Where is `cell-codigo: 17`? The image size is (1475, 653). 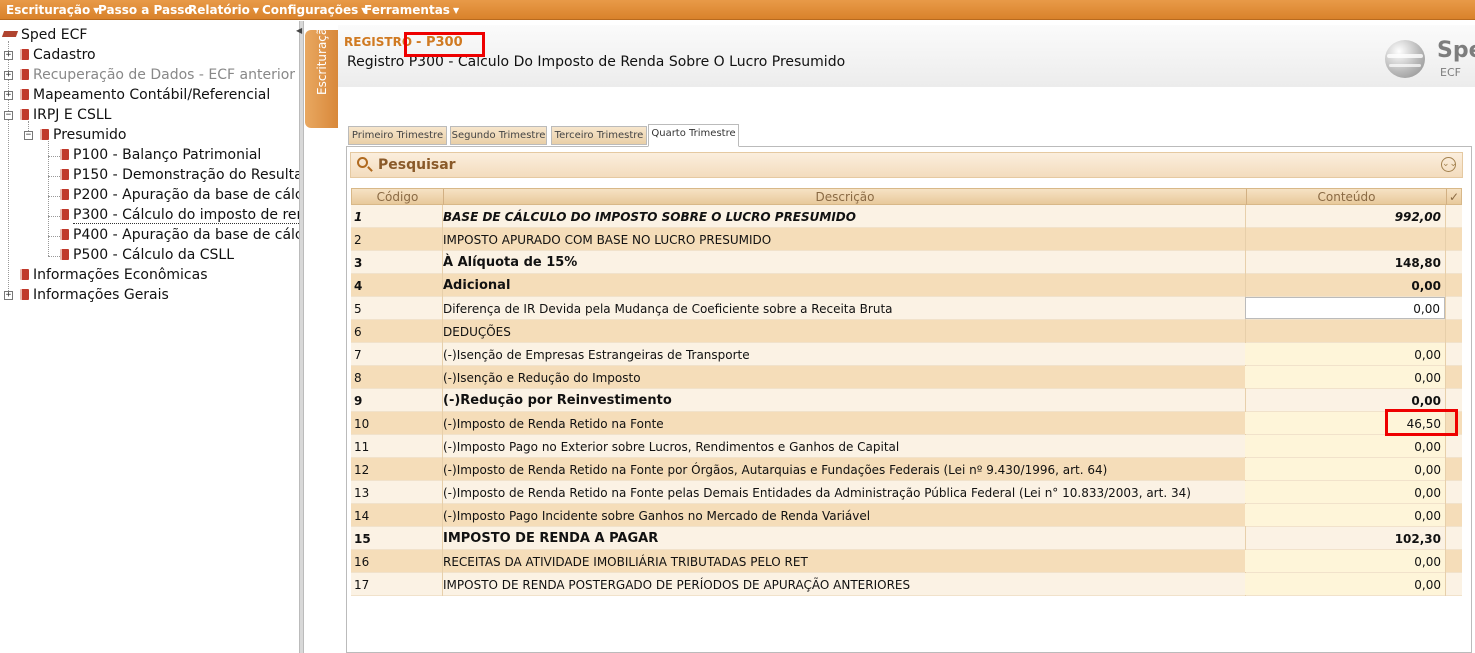 cell-codigo: 17 is located at coordinates (362, 585).